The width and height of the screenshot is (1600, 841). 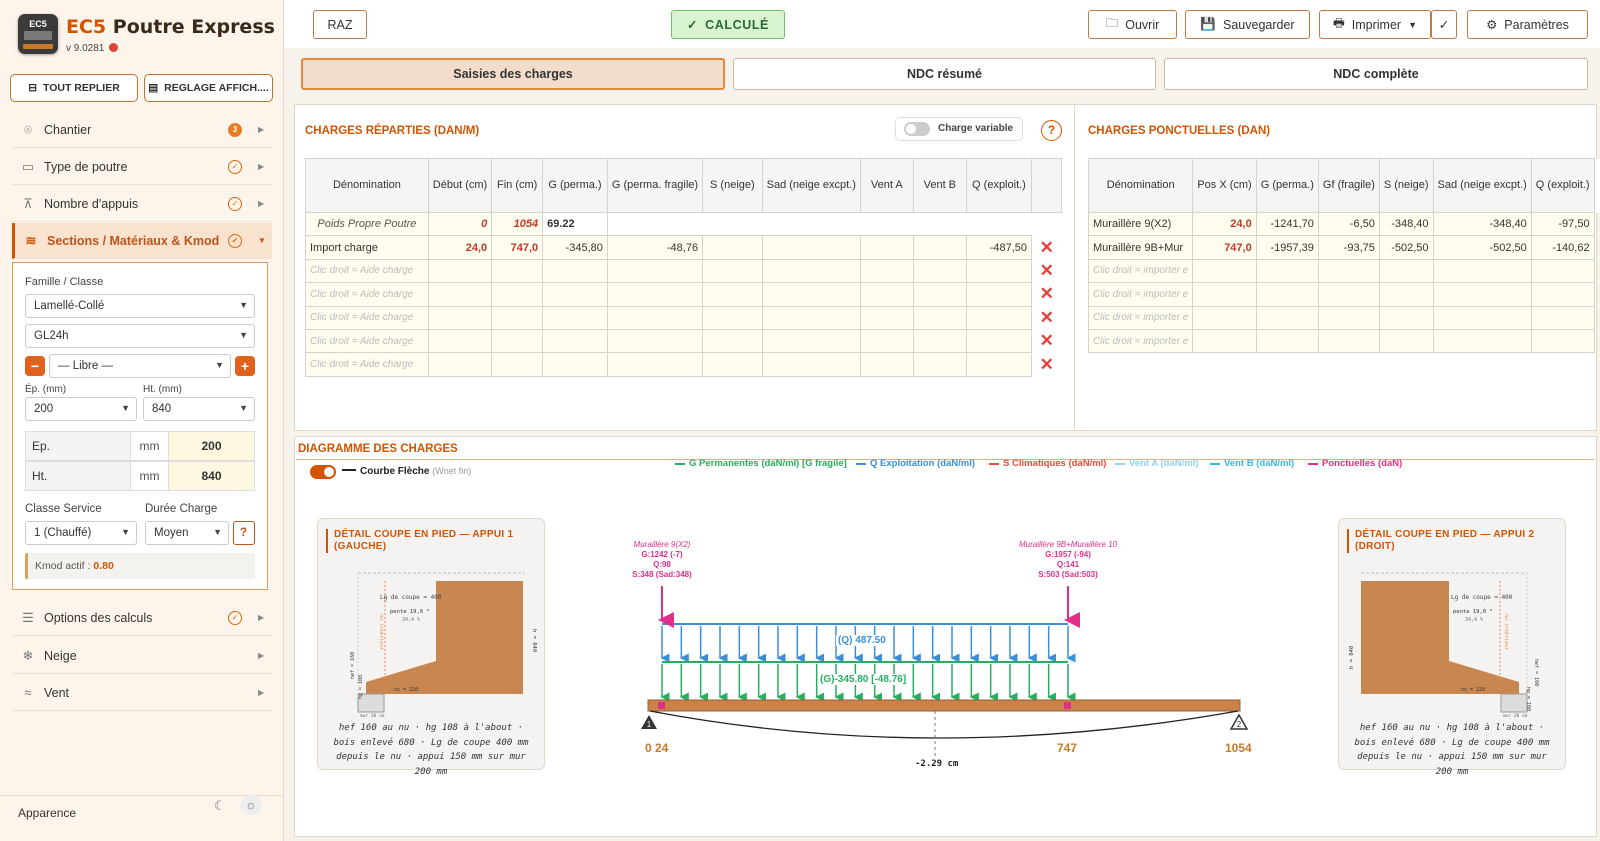 I want to click on tab-ndc-resume: NDC résumé, so click(x=944, y=74).